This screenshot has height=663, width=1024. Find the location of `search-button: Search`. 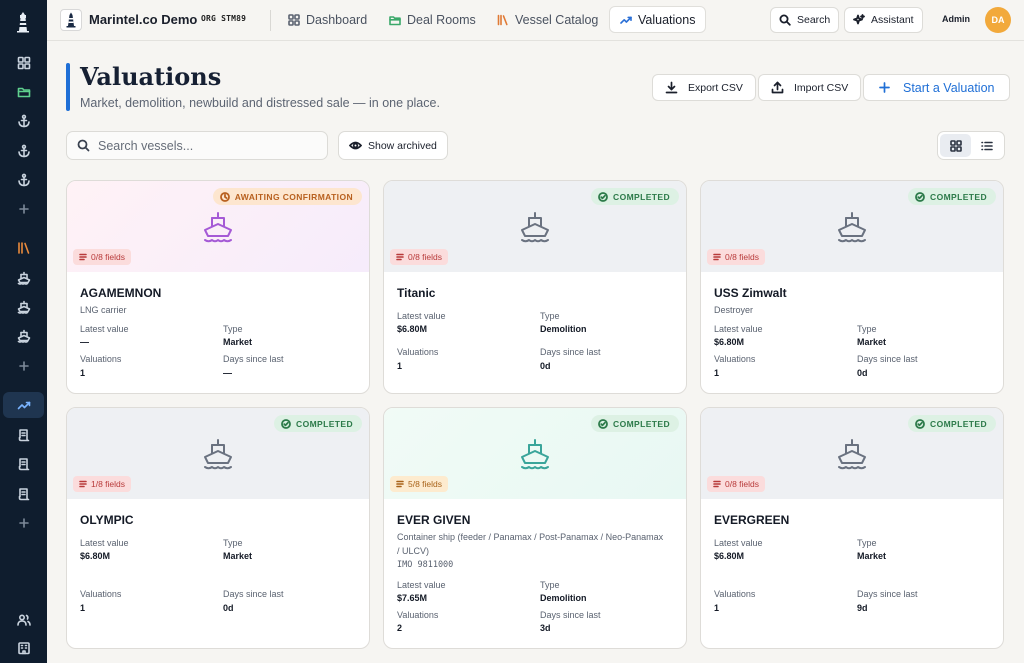

search-button: Search is located at coordinates (805, 20).